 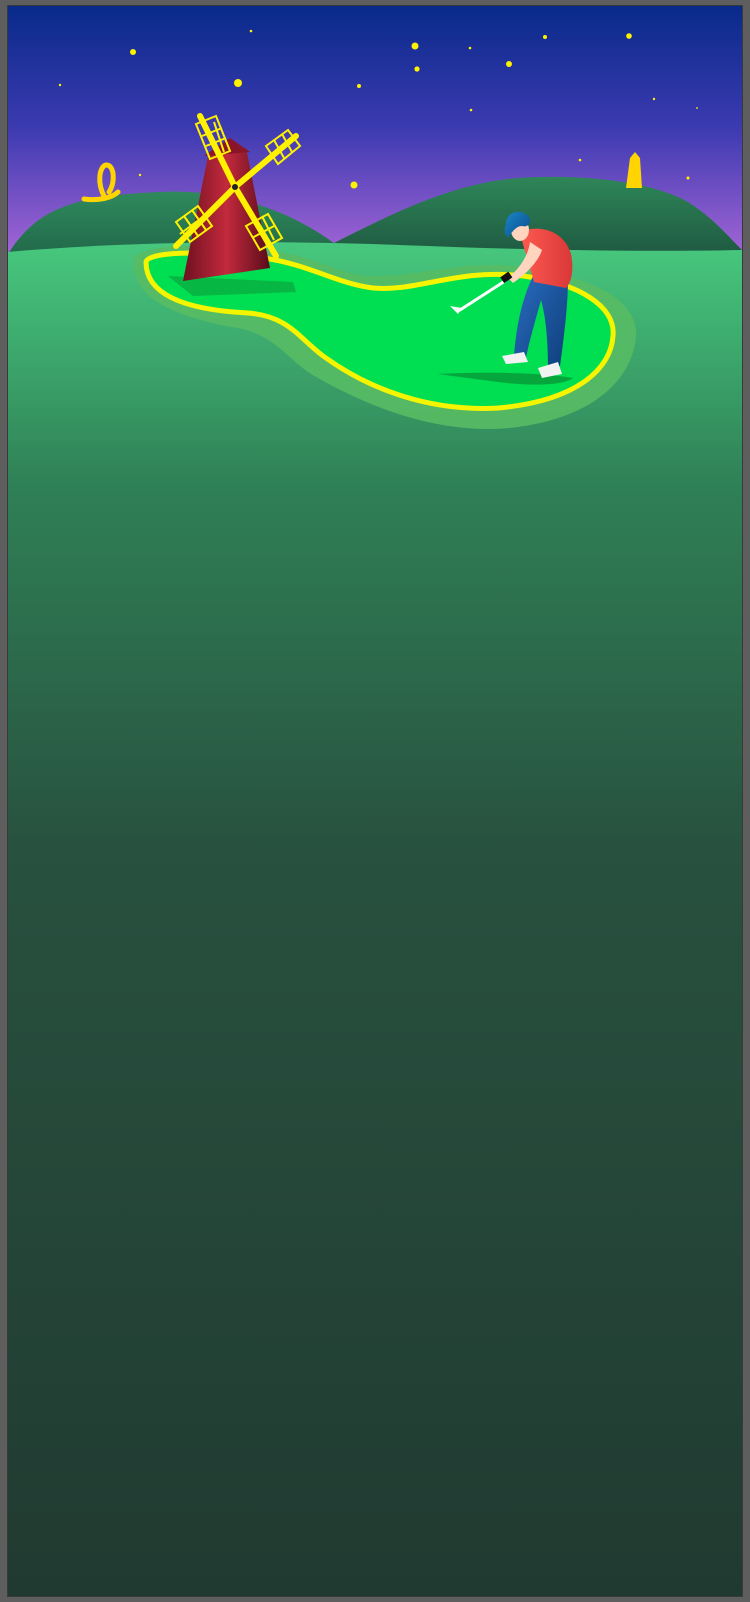 I want to click on windmill-hub, so click(x=235, y=187).